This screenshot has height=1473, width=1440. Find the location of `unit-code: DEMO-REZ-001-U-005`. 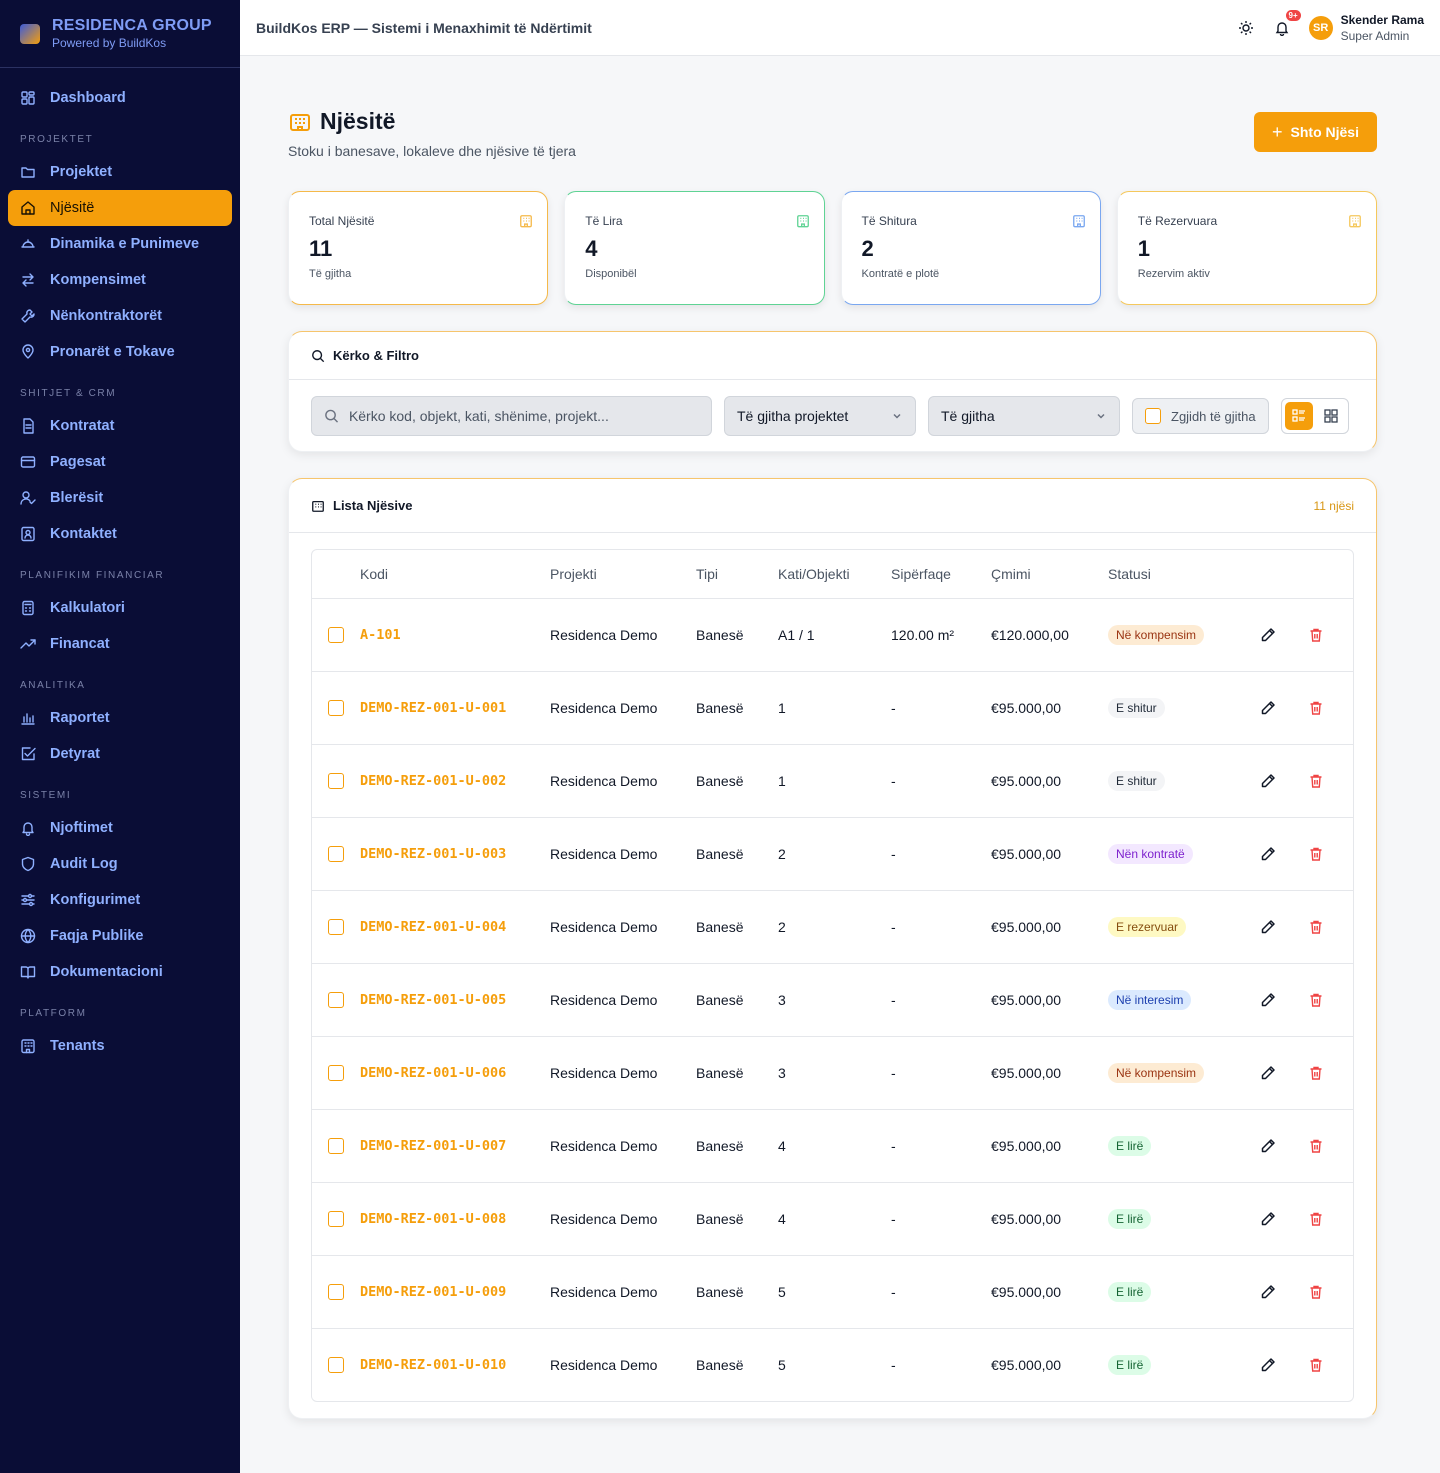

unit-code: DEMO-REZ-001-U-005 is located at coordinates (433, 1000).